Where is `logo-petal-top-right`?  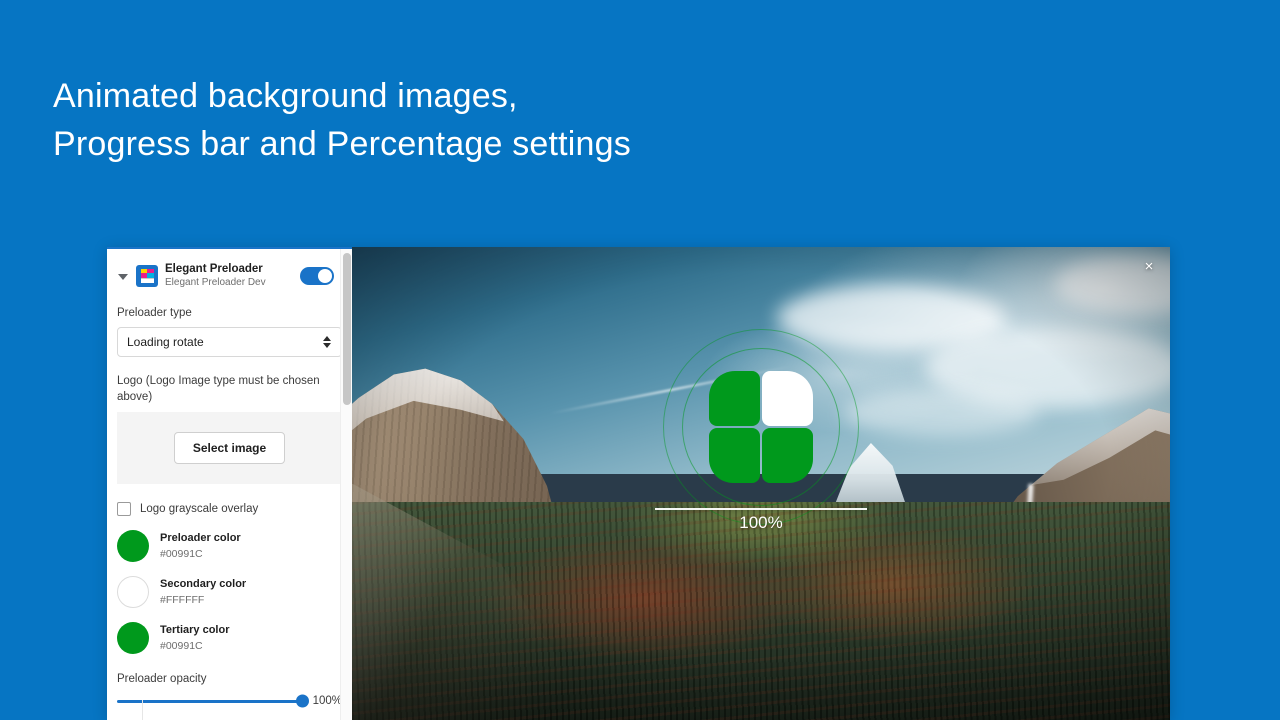
logo-petal-top-right is located at coordinates (787, 398).